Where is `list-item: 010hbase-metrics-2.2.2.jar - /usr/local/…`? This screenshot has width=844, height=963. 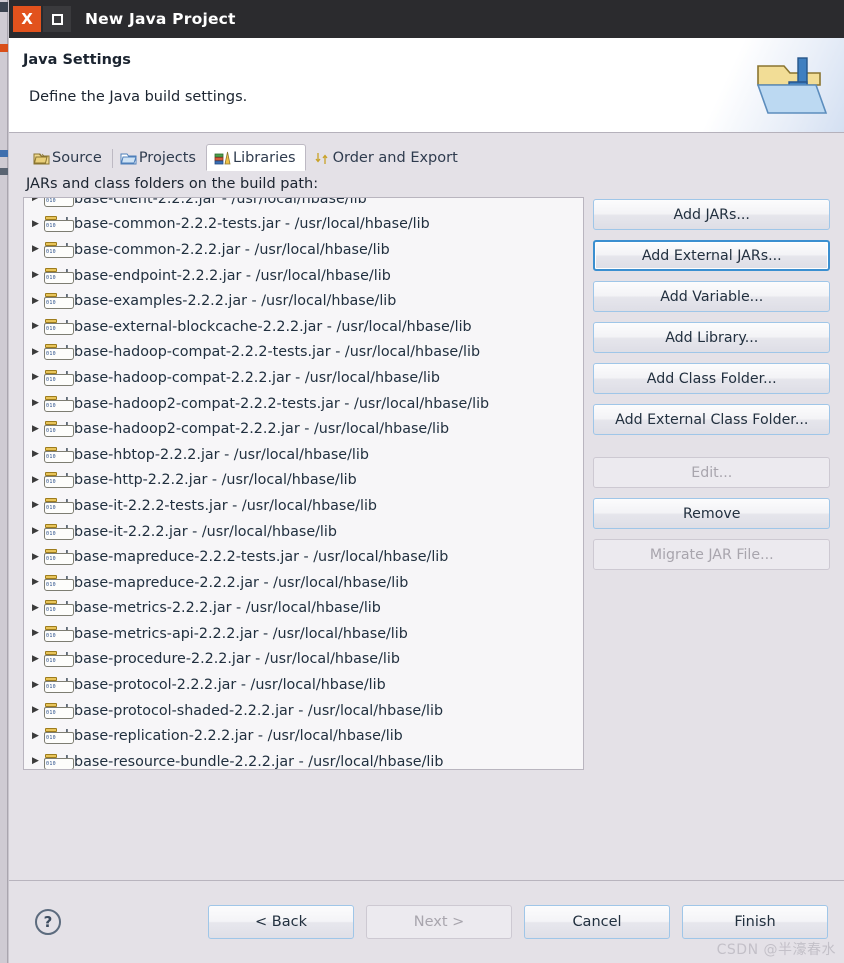 list-item: 010hbase-metrics-2.2.2.jar - /usr/local/… is located at coordinates (303, 609).